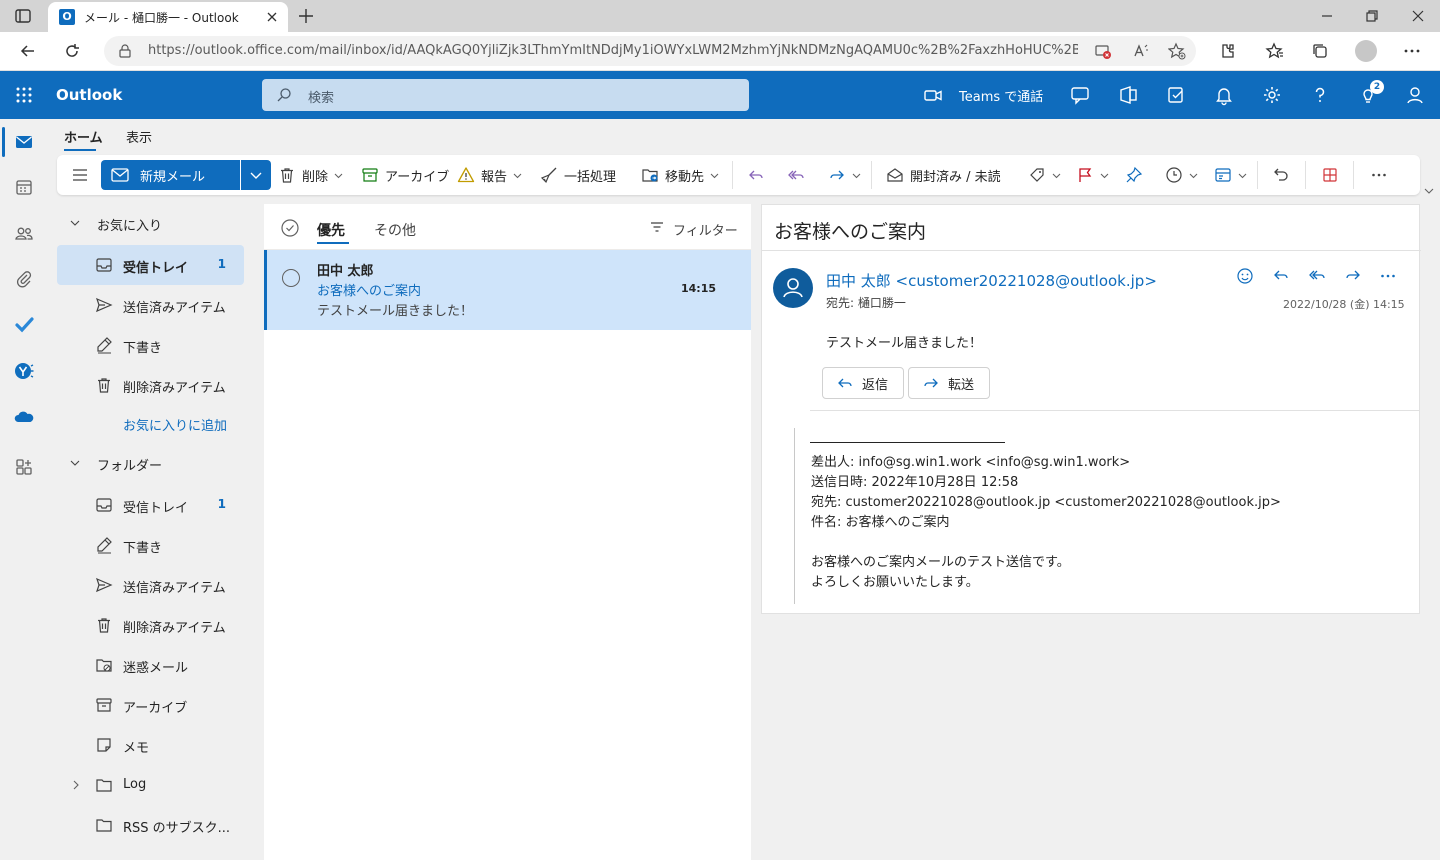 The image size is (1440, 860). I want to click on new-tab-icon, so click(306, 16).